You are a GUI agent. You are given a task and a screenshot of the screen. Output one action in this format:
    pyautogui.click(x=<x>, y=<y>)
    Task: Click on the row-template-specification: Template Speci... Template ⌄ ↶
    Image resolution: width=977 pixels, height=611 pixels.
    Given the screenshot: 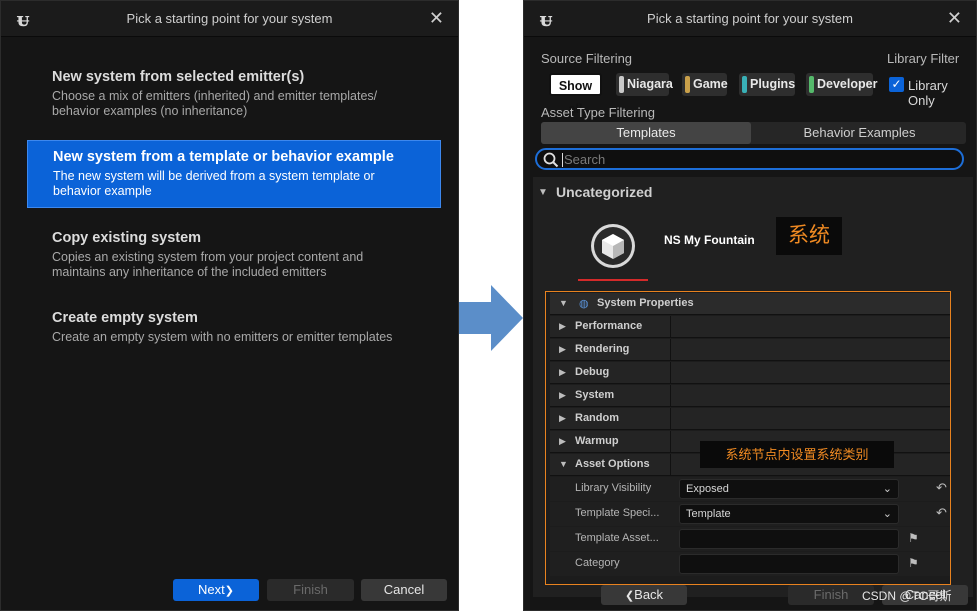 What is the action you would take?
    pyautogui.click(x=750, y=514)
    